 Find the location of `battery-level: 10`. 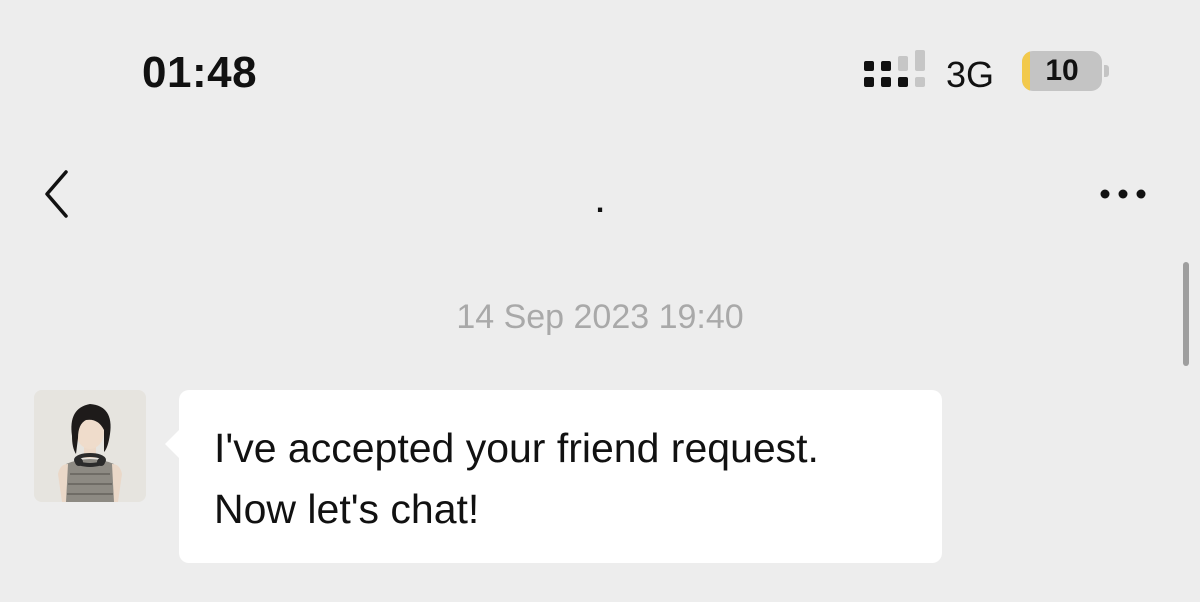

battery-level: 10 is located at coordinates (1062, 70).